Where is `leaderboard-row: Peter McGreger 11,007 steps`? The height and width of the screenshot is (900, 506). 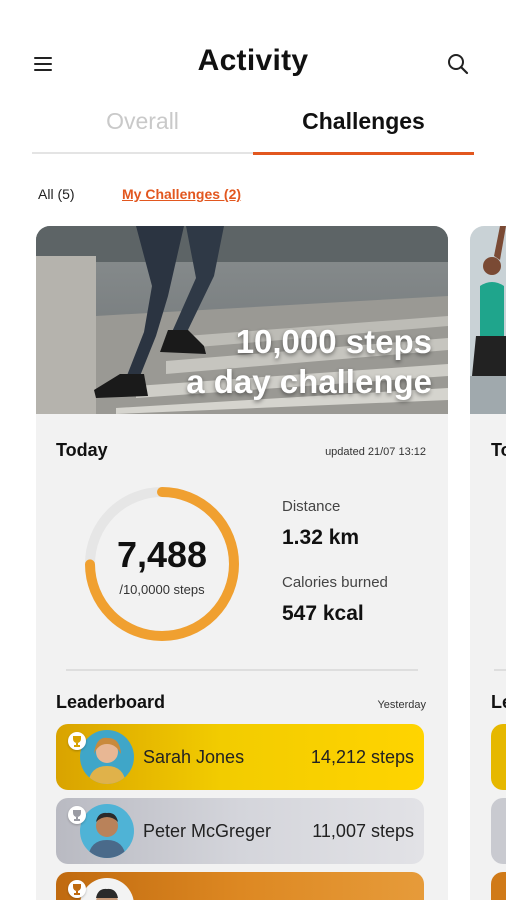 leaderboard-row: Peter McGreger 11,007 steps is located at coordinates (240, 831).